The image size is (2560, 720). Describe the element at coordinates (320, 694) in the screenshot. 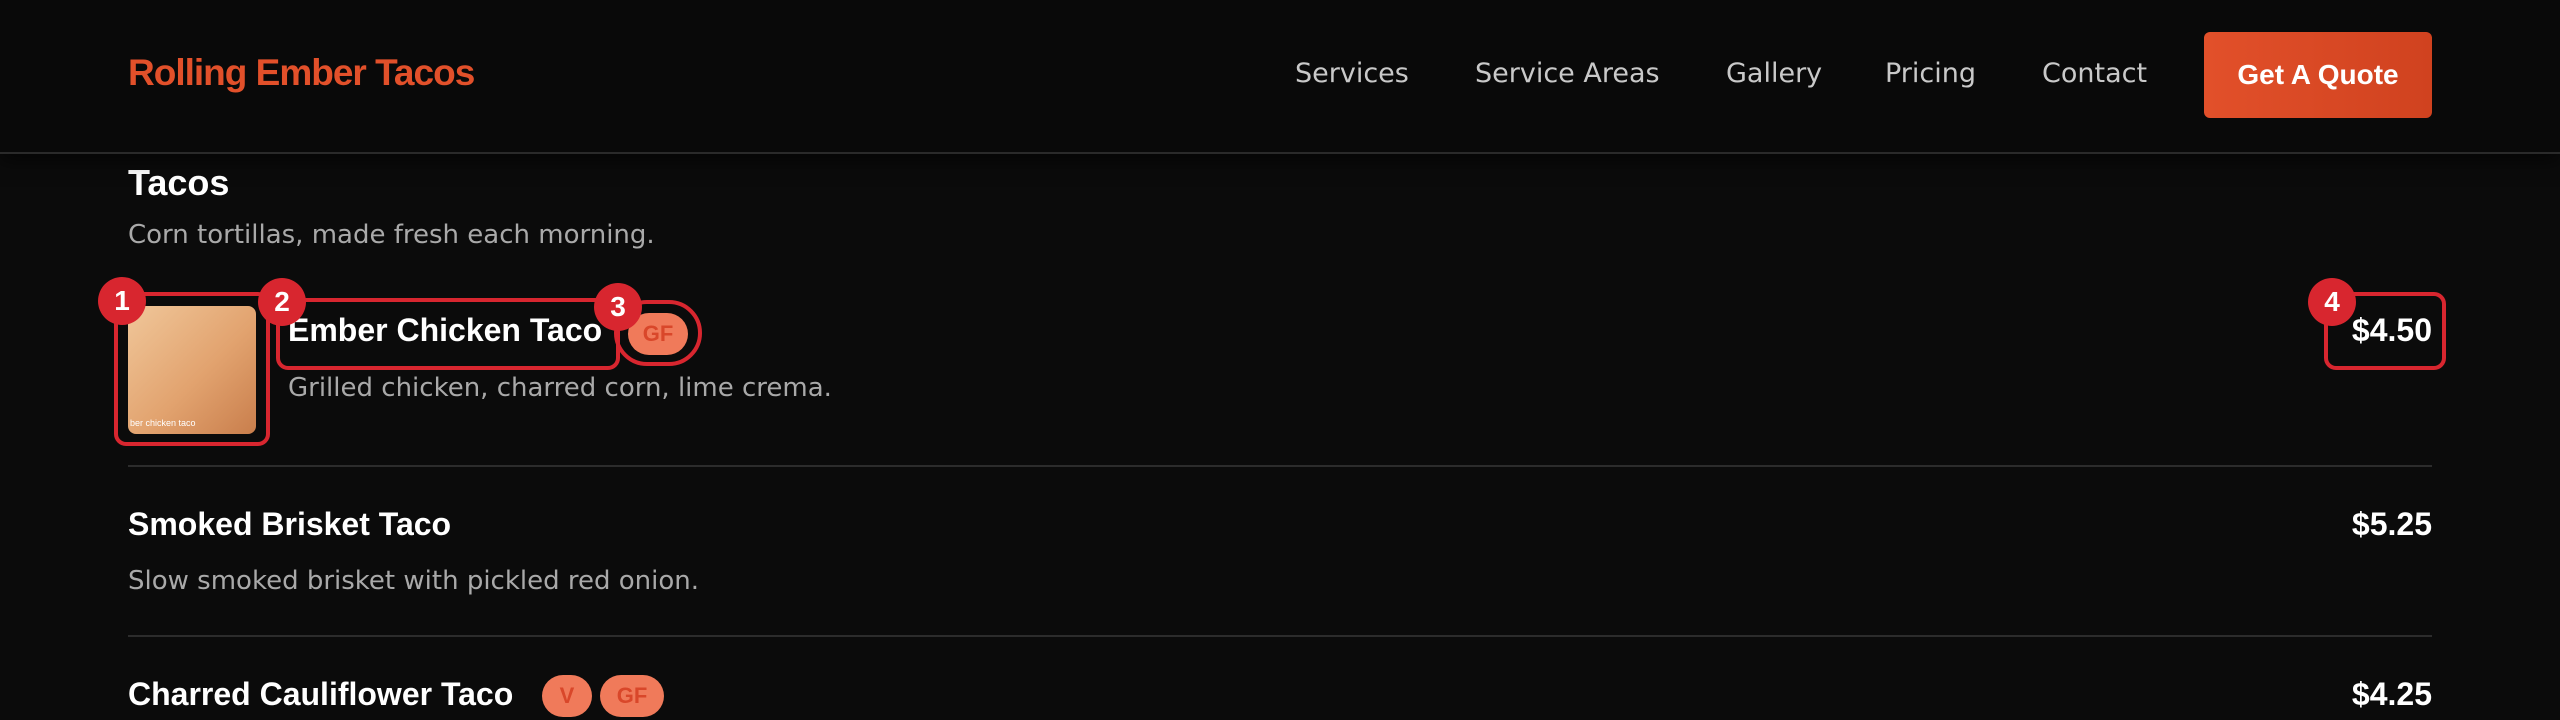

I see `item-name: Charred Cauliflower Taco` at that location.